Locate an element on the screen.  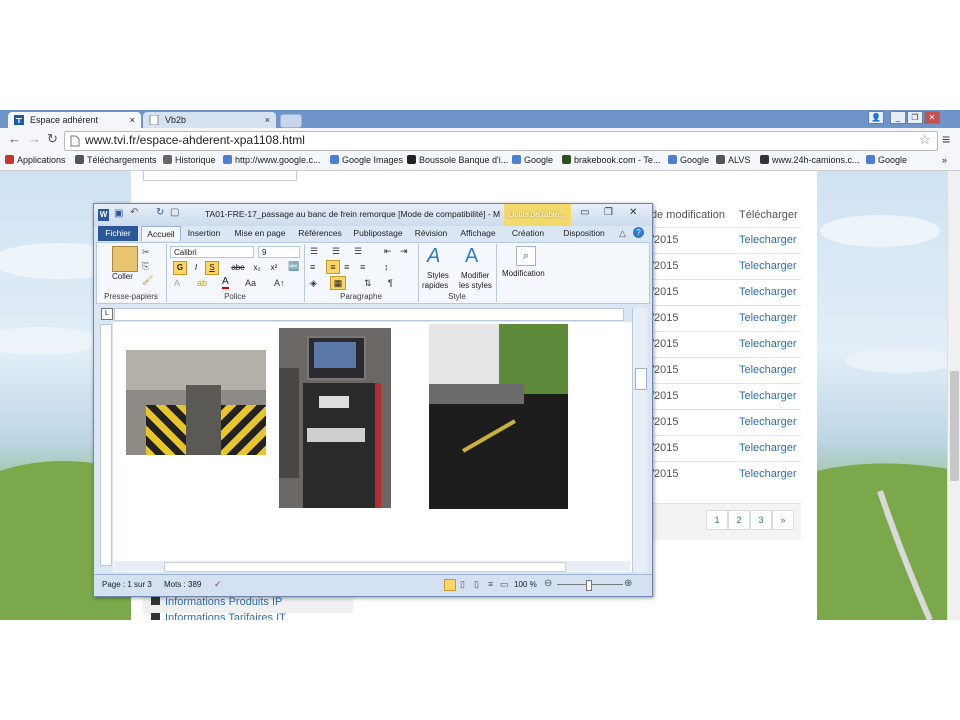
user-icon: 👤 is located at coordinates (876, 117).